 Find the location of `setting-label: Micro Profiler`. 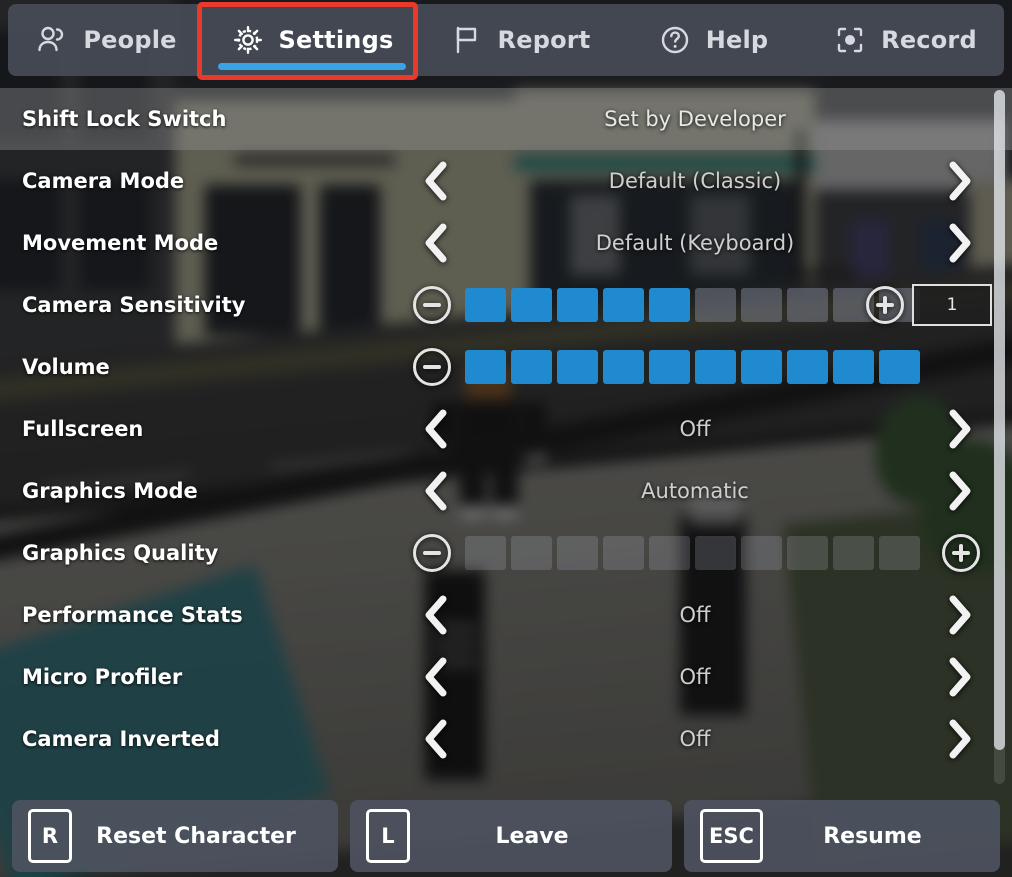

setting-label: Micro Profiler is located at coordinates (102, 677).